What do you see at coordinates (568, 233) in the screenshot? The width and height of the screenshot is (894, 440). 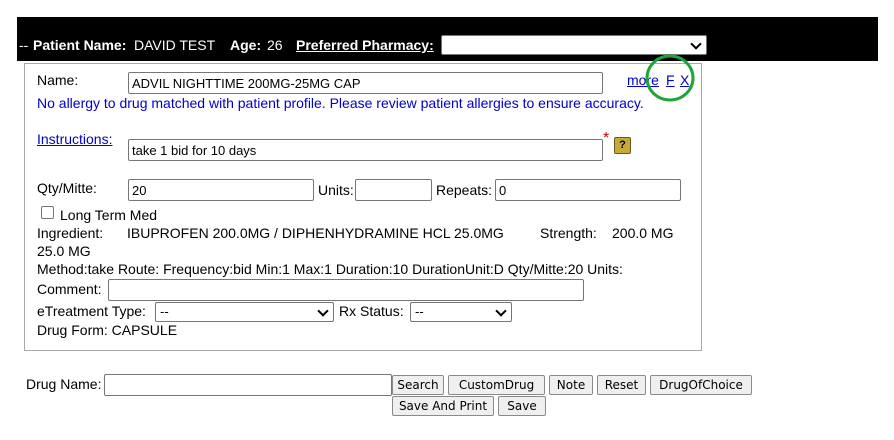 I see `strength-label: Strength:` at bounding box center [568, 233].